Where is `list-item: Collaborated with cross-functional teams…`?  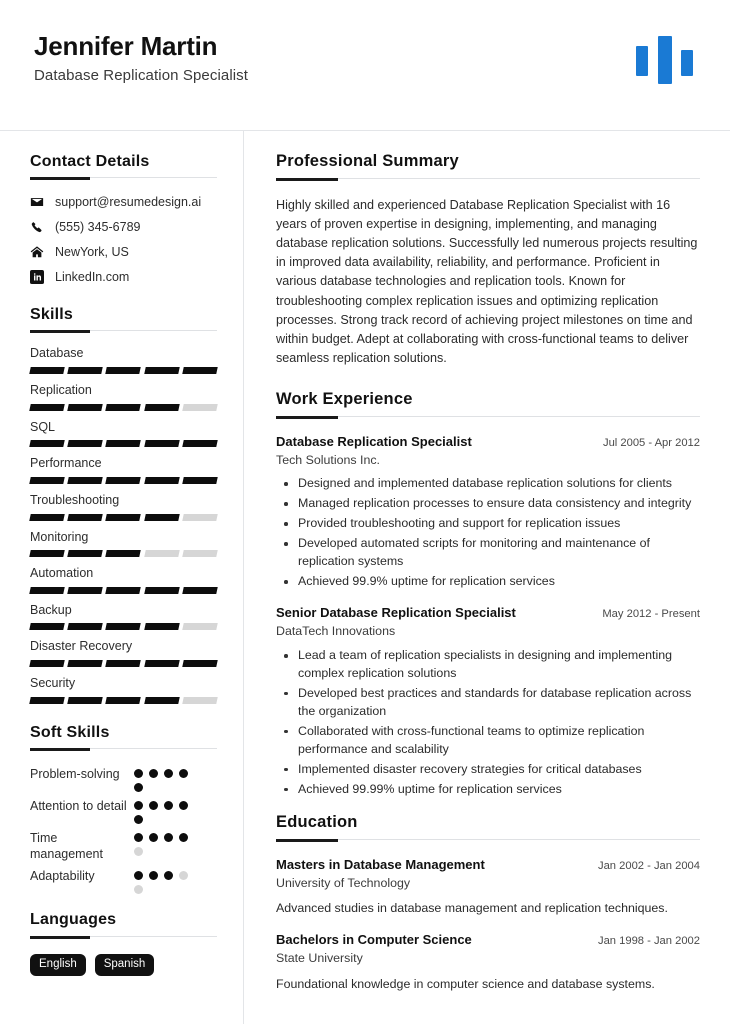
list-item: Collaborated with cross-functional teams… is located at coordinates (488, 741).